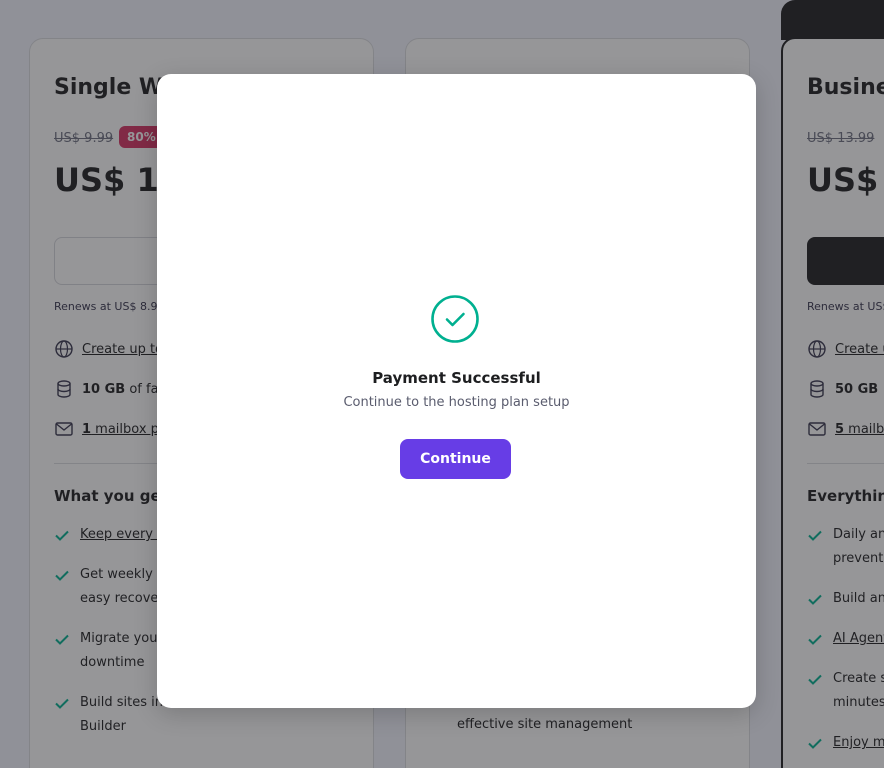  Describe the element at coordinates (455, 459) in the screenshot. I see `continue-button: Continue` at that location.